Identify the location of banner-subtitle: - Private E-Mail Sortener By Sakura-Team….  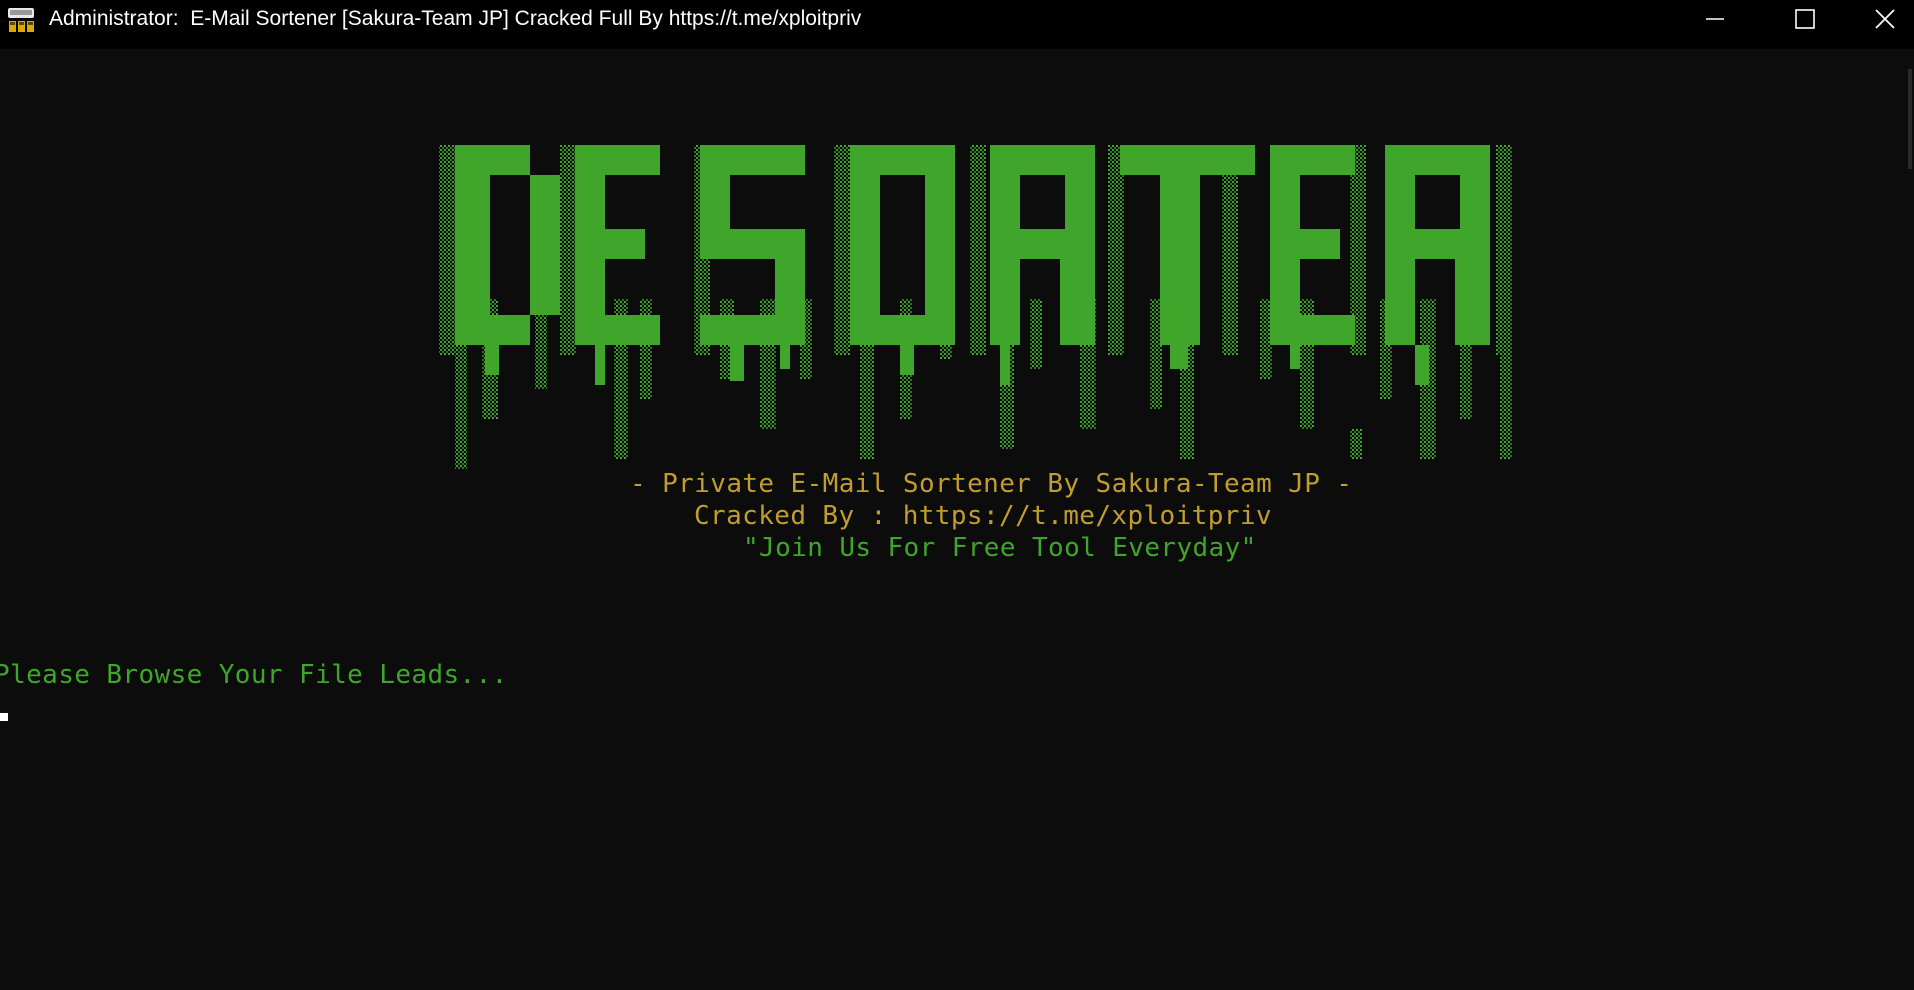
(991, 484).